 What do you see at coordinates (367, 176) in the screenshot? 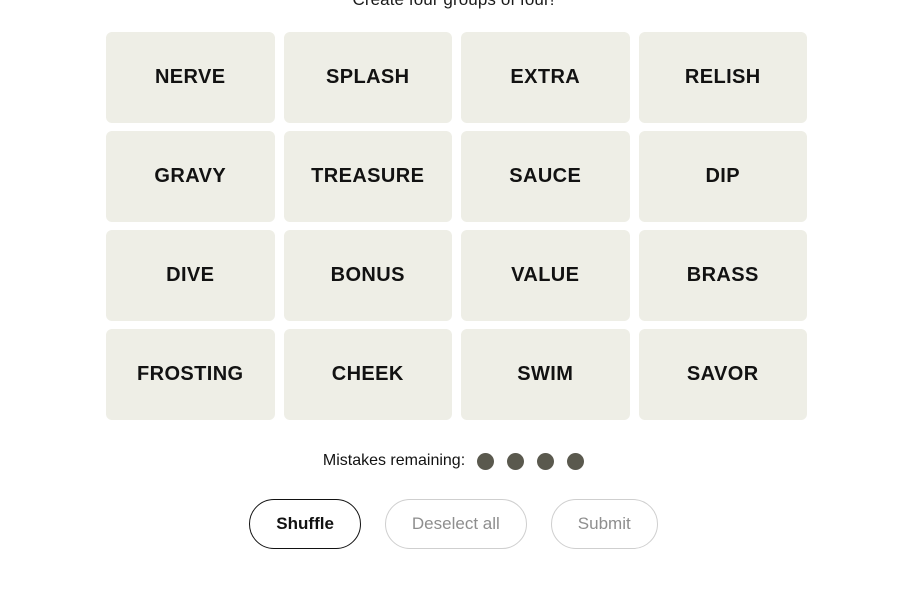
I see `word-tile: TREASURE` at bounding box center [367, 176].